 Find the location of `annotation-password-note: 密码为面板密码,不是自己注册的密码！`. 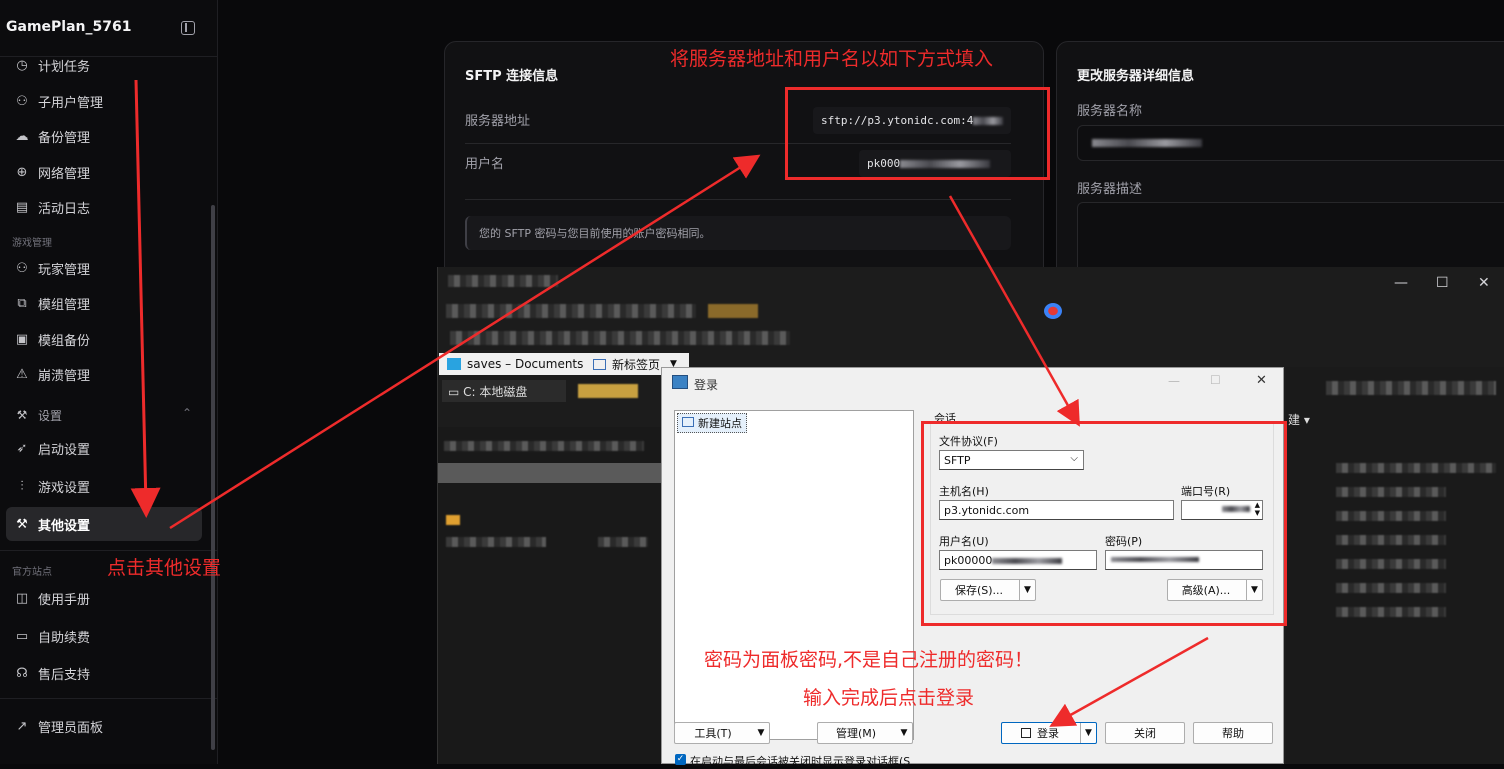

annotation-password-note: 密码为面板密码,不是自己注册的密码！ is located at coordinates (869, 660).